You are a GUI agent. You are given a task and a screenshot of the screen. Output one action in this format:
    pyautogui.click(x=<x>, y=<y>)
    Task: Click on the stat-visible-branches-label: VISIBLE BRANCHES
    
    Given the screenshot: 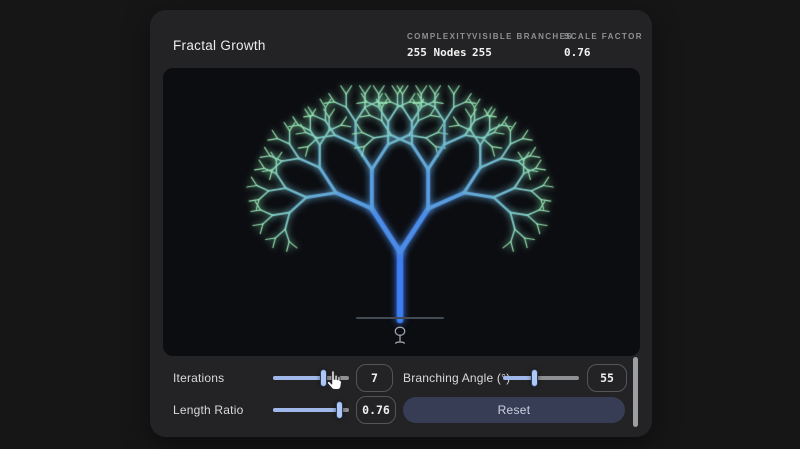 What is the action you would take?
    pyautogui.click(x=523, y=36)
    